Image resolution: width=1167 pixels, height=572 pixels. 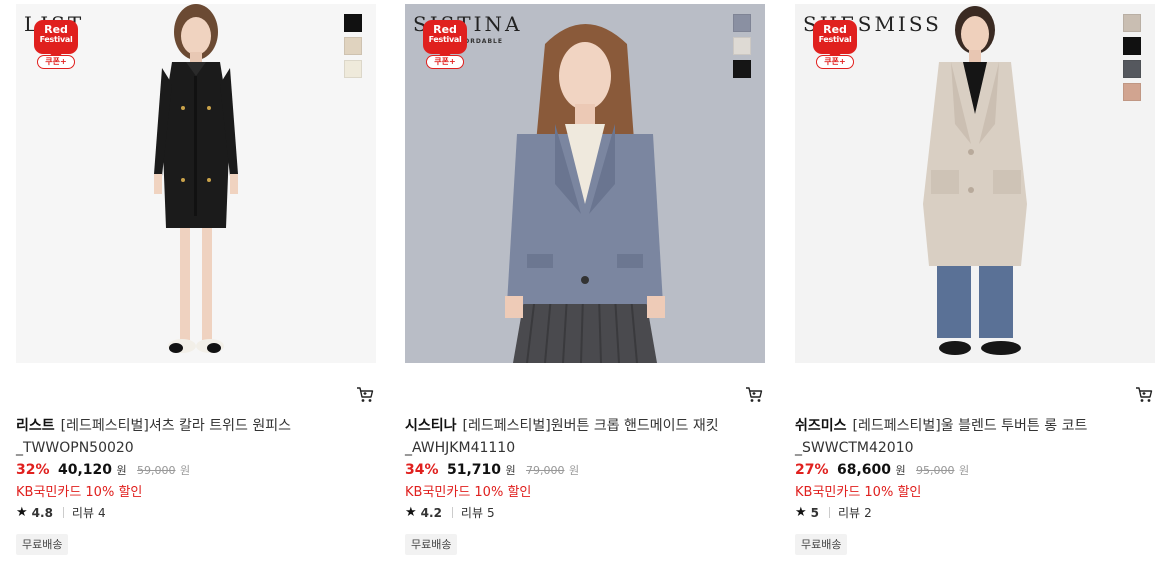 I want to click on rating-row: ★ 4.2 리뷰 5, so click(x=450, y=512).